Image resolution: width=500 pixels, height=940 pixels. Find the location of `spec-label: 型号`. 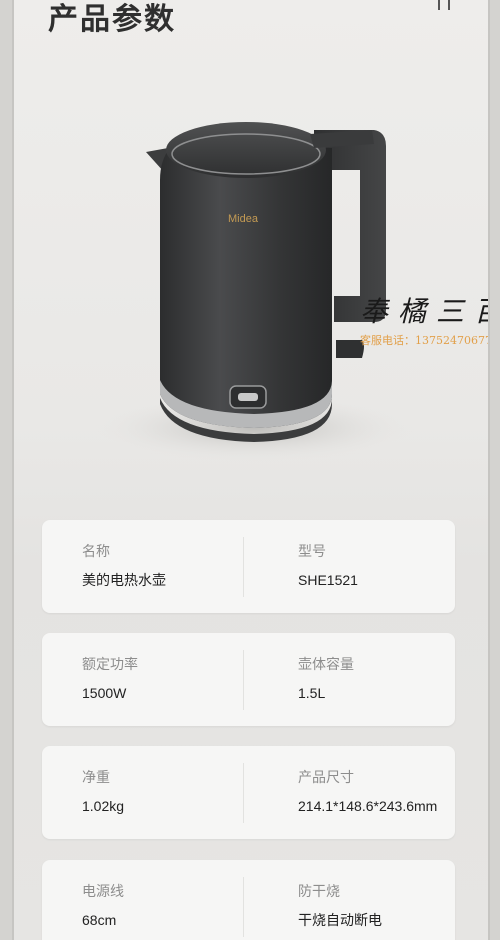

spec-label: 型号 is located at coordinates (312, 551).